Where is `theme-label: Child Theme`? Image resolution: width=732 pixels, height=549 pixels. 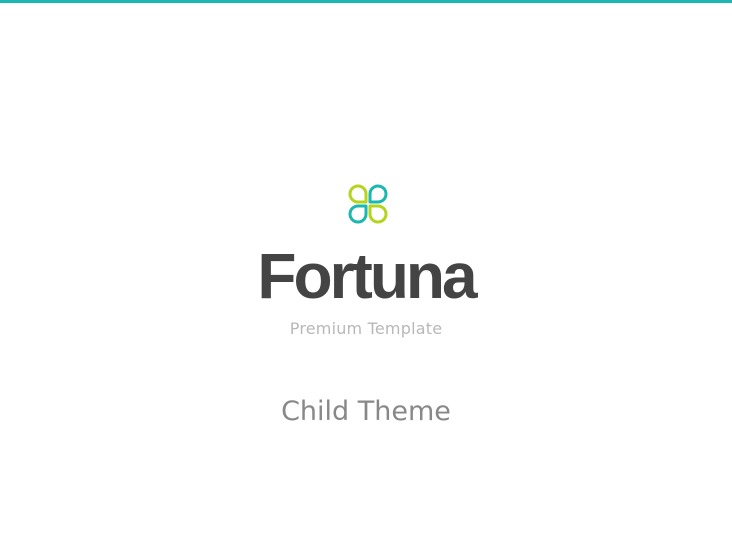
theme-label: Child Theme is located at coordinates (366, 411).